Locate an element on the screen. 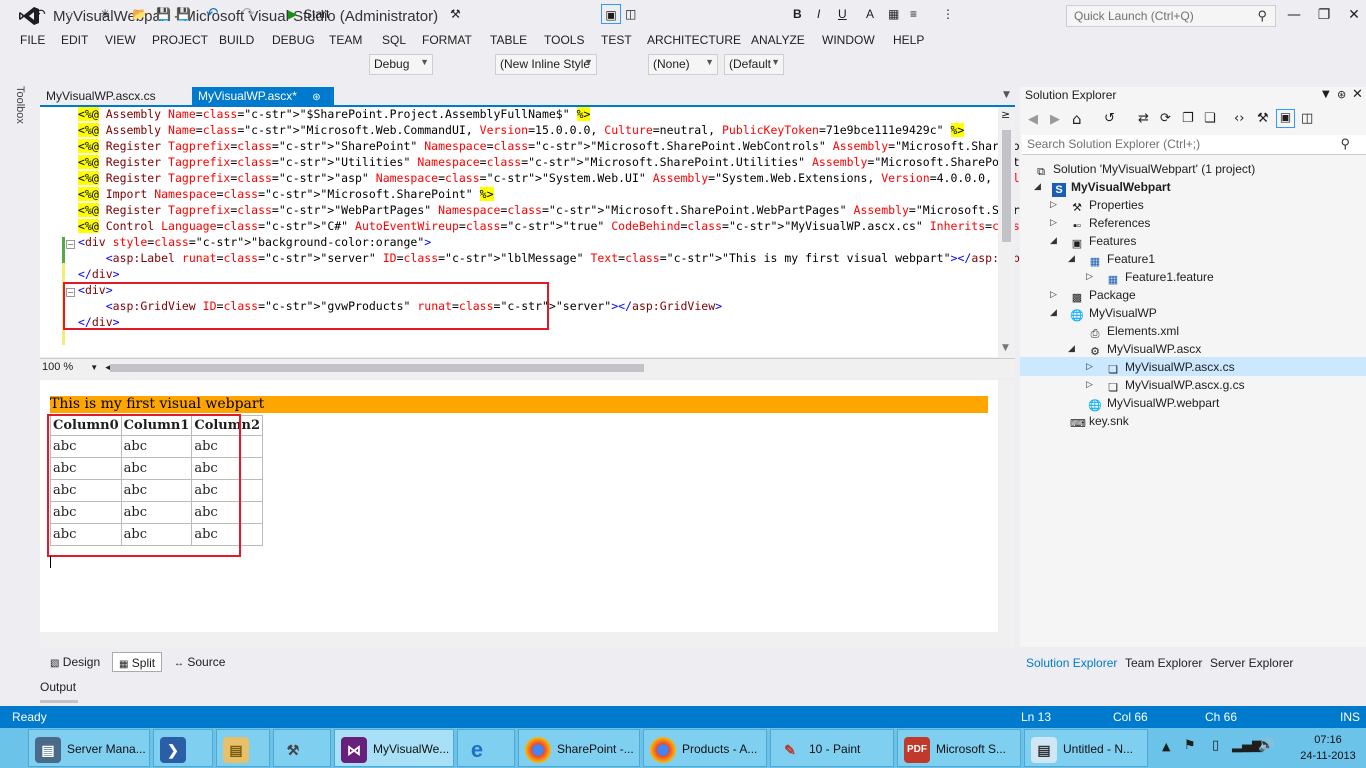 This screenshot has height=768, width=1366. split-view-tab: ▦ Split is located at coordinates (137, 662).